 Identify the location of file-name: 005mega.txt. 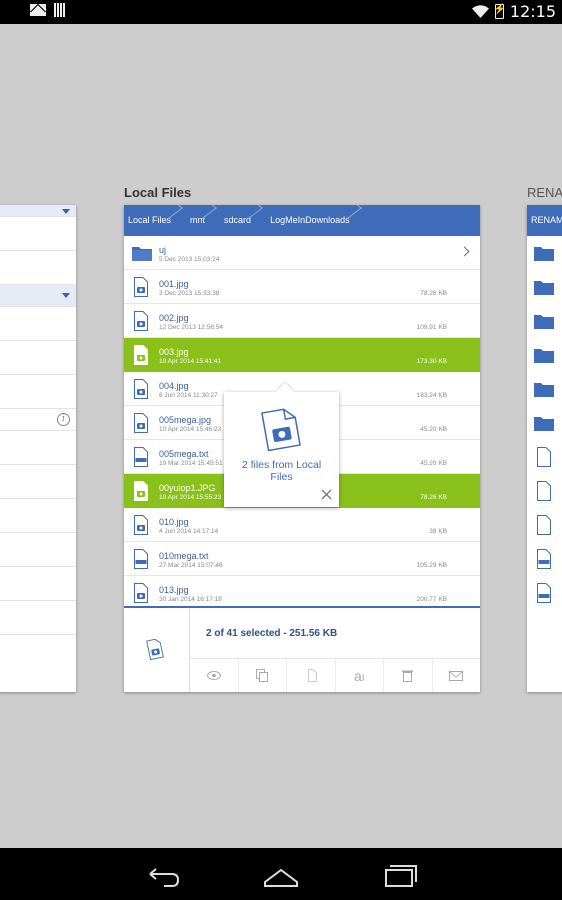
(184, 454).